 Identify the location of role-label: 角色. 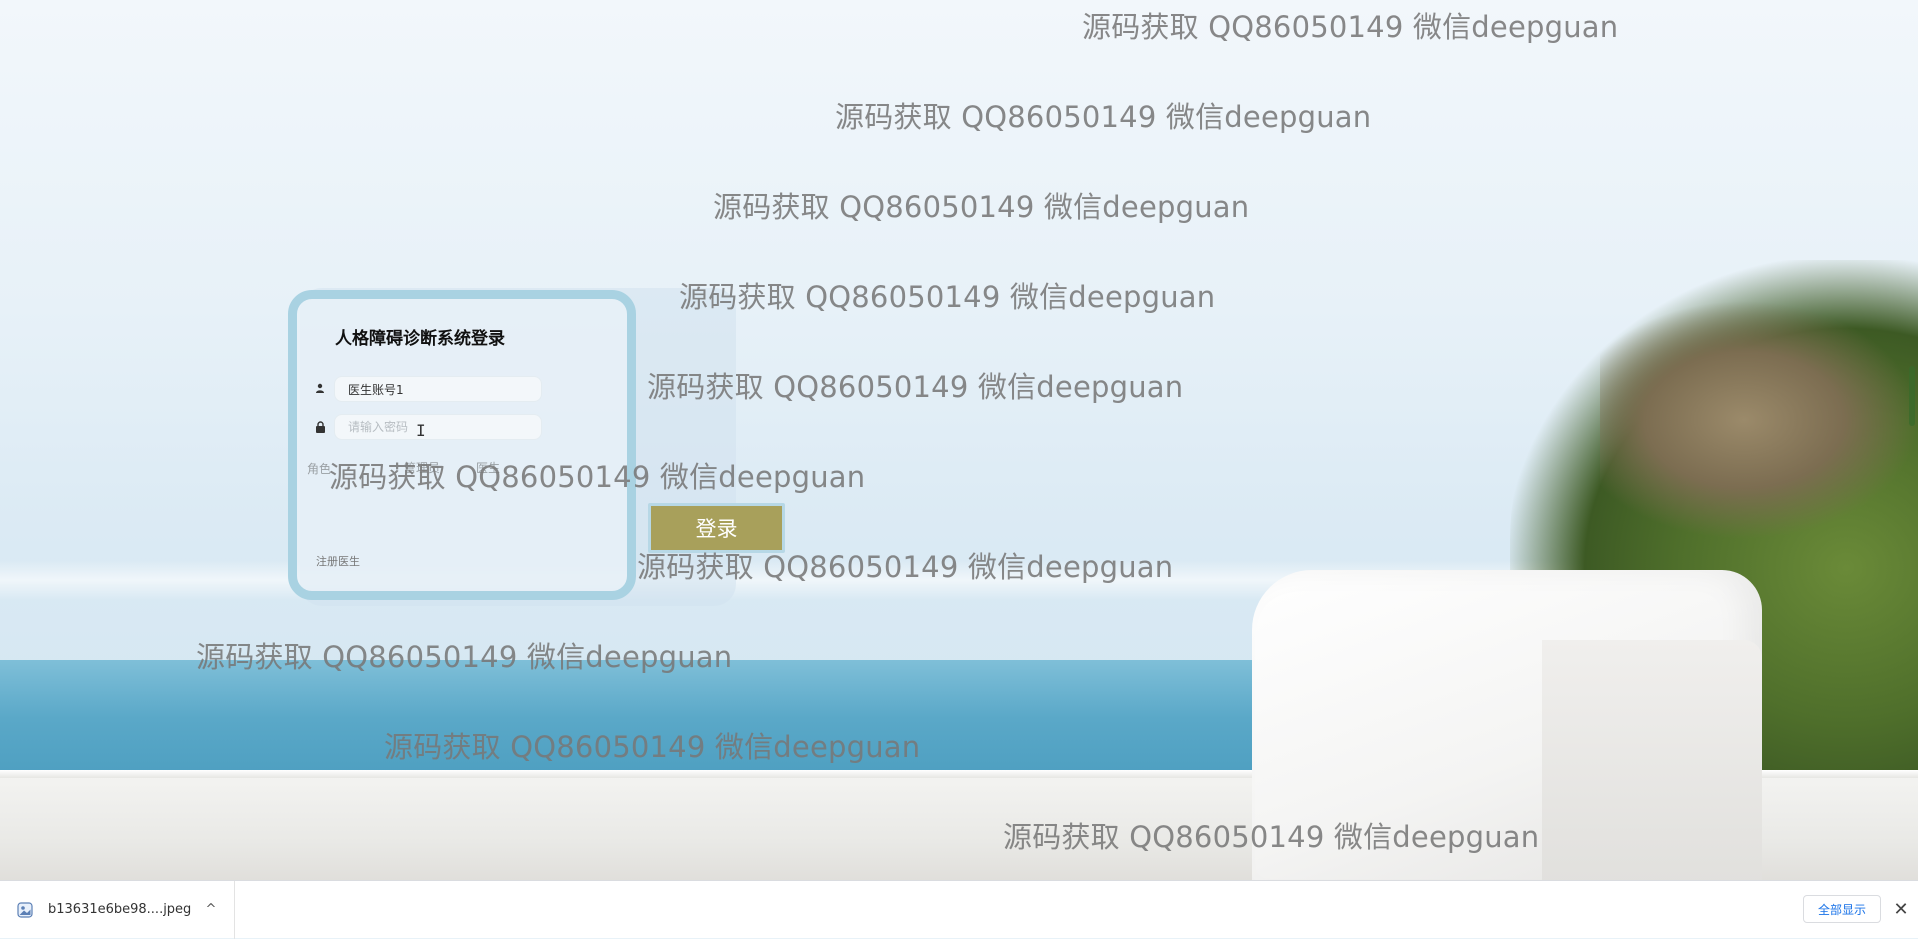
(319, 469).